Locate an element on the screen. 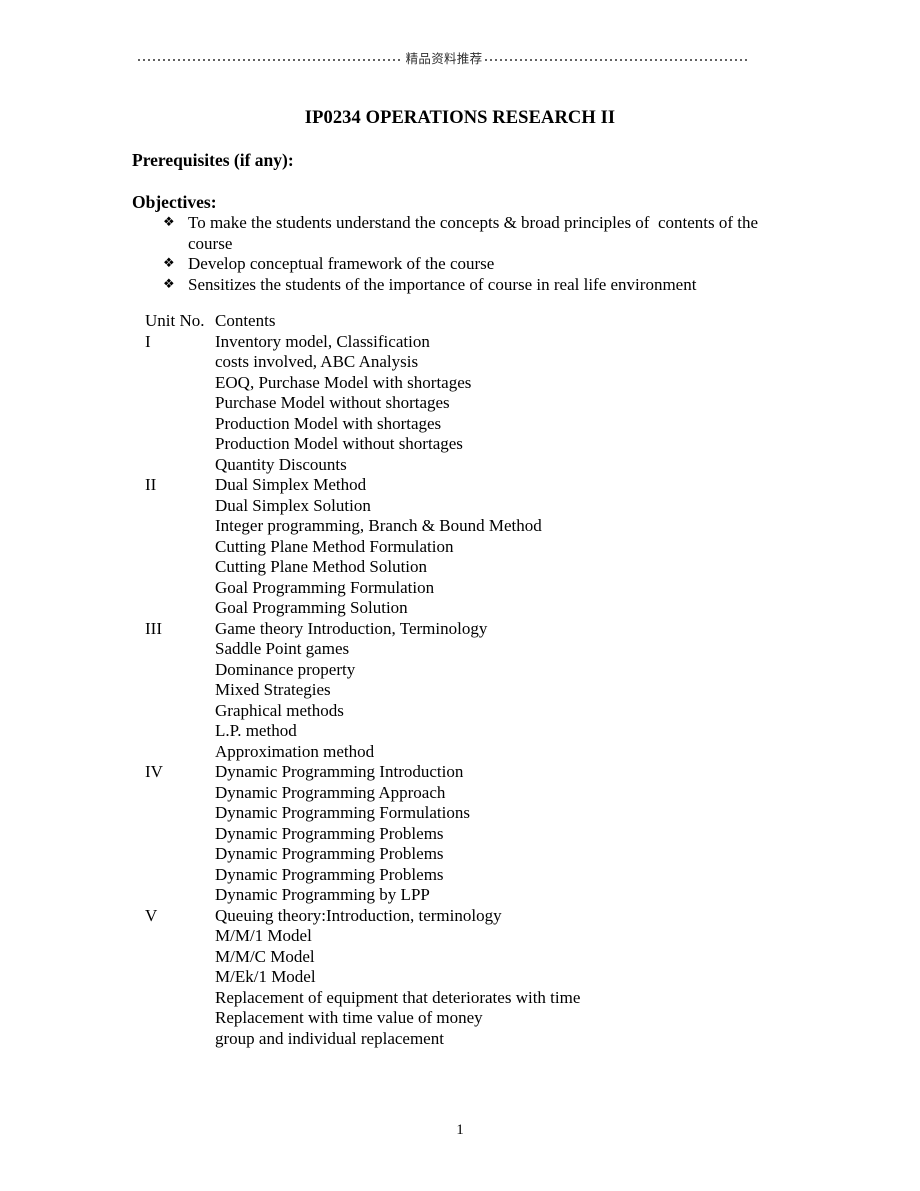 The height and width of the screenshot is (1191, 920). unit-content-cell: L.P. method is located at coordinates (256, 730).